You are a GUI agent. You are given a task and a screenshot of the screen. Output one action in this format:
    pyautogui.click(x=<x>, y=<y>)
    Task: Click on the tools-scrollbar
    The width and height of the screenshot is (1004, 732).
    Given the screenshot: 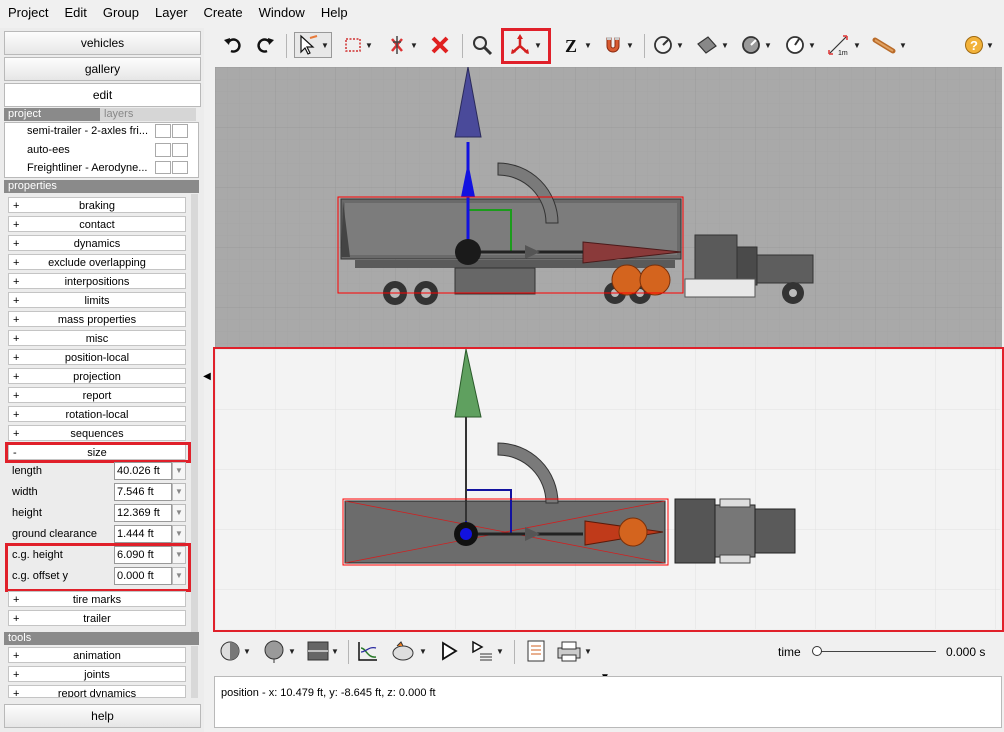 What is the action you would take?
    pyautogui.click(x=194, y=672)
    